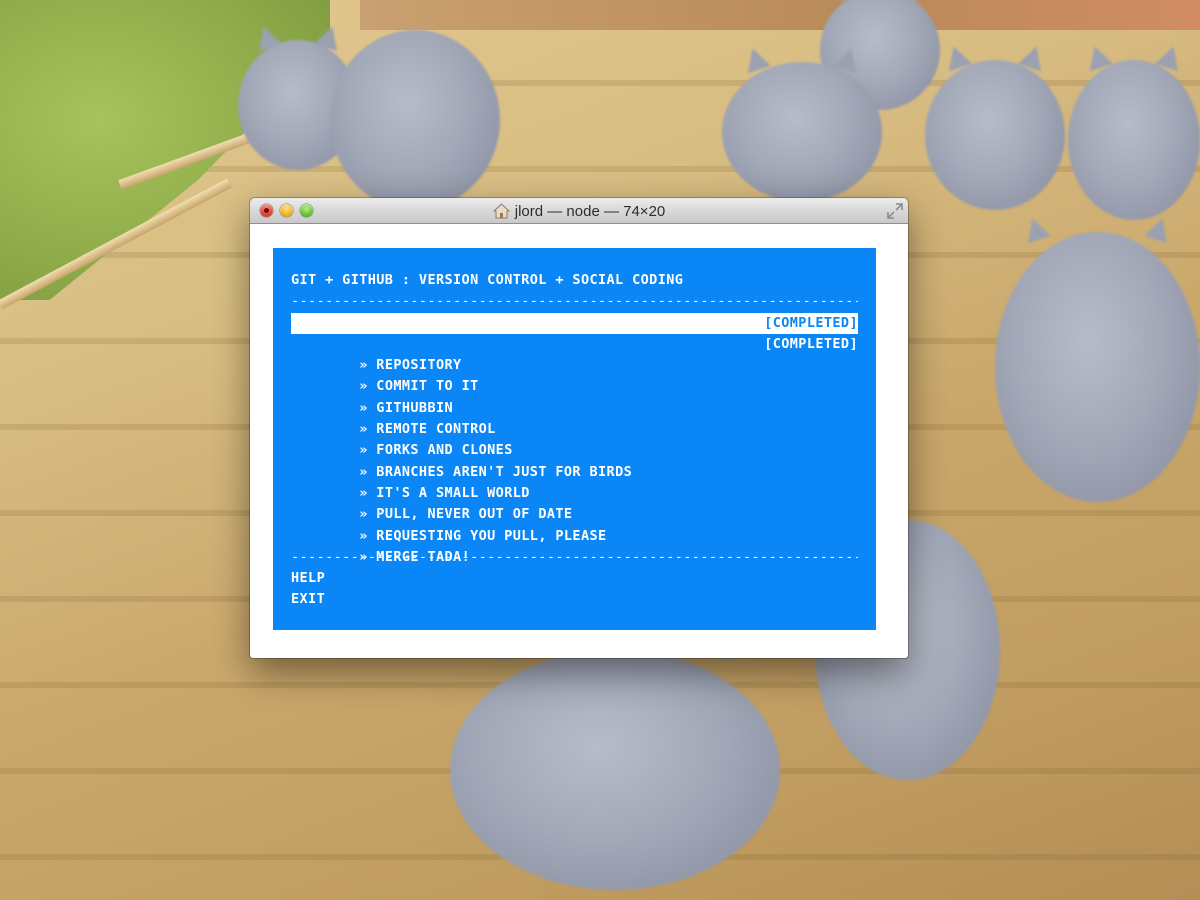 The image size is (1200, 900). What do you see at coordinates (780, 15) in the screenshot?
I see `wallpaper-top-floor` at bounding box center [780, 15].